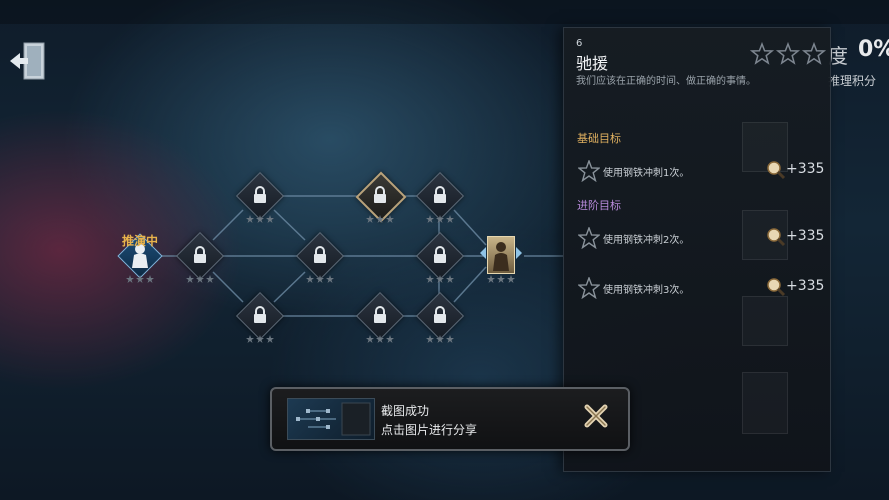 This screenshot has width=889, height=500. What do you see at coordinates (333, 419) in the screenshot?
I see `screenshot-preview-image` at bounding box center [333, 419].